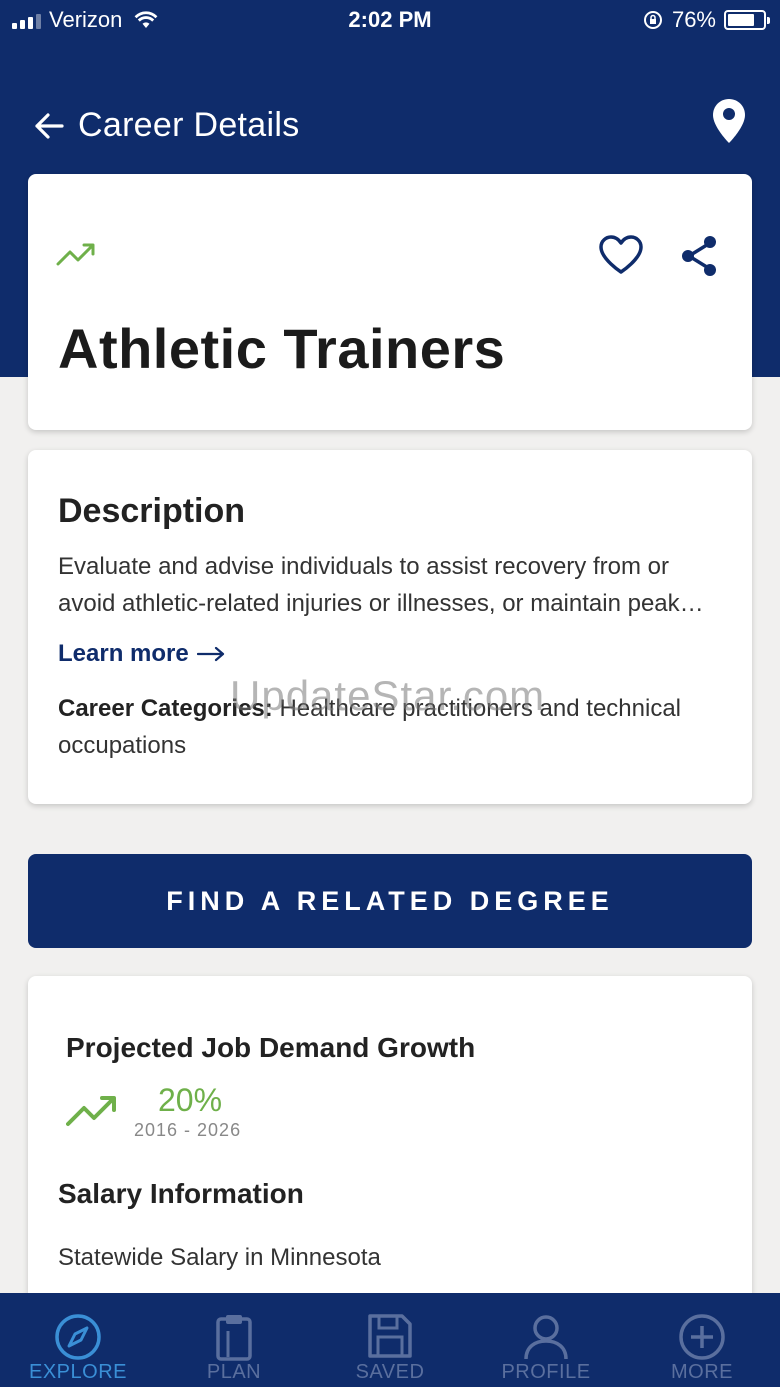 The height and width of the screenshot is (1387, 780). Describe the element at coordinates (271, 1047) in the screenshot. I see `growth-heading: Projected Job Demand Growth` at that location.